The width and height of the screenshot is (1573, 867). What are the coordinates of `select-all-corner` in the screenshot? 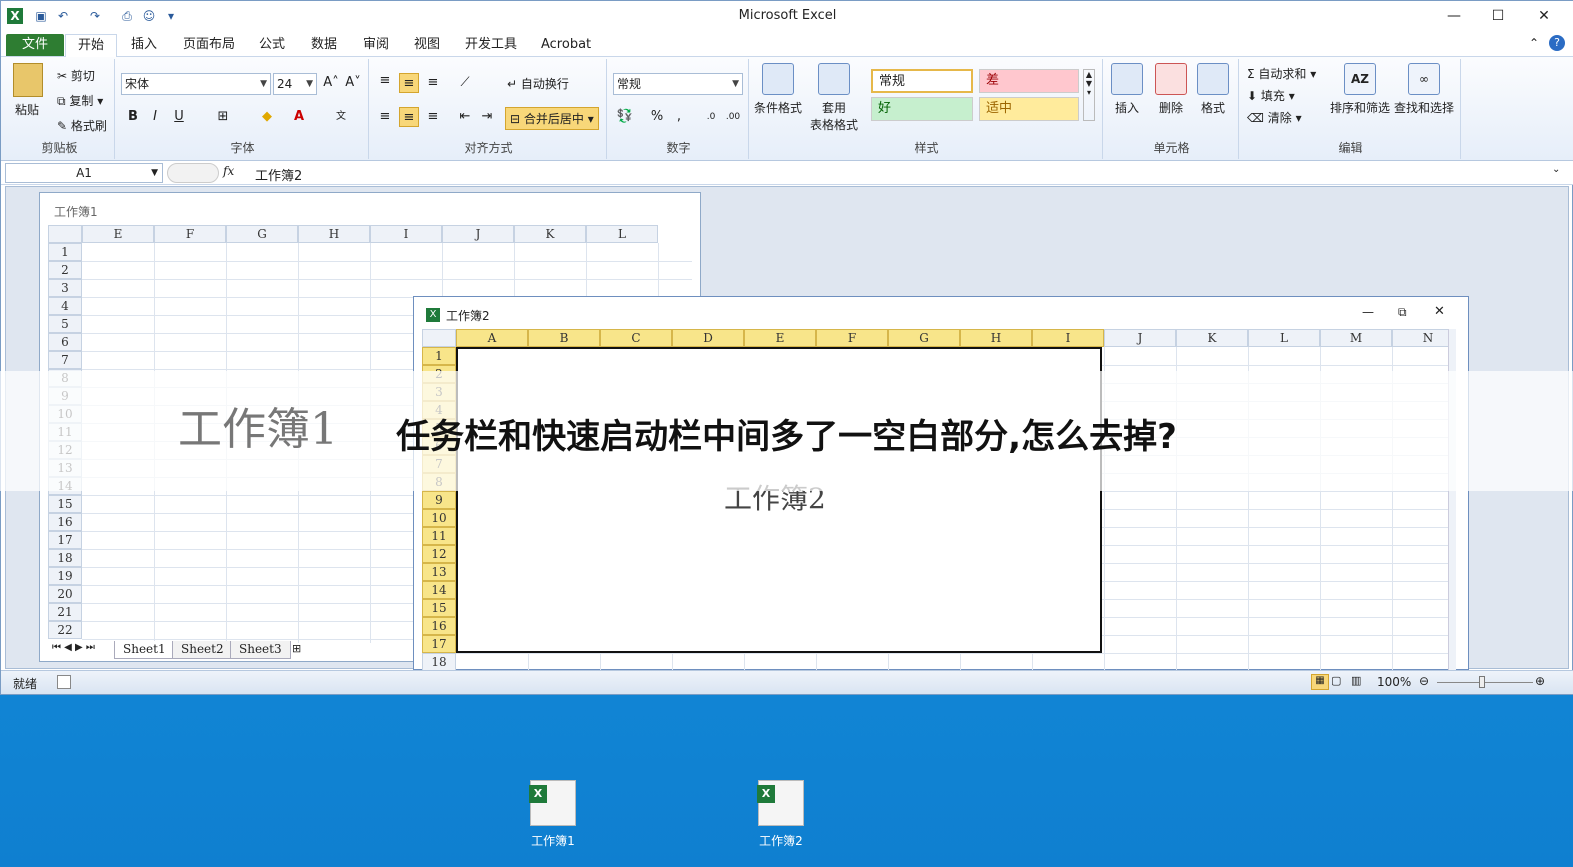 It's located at (65, 234).